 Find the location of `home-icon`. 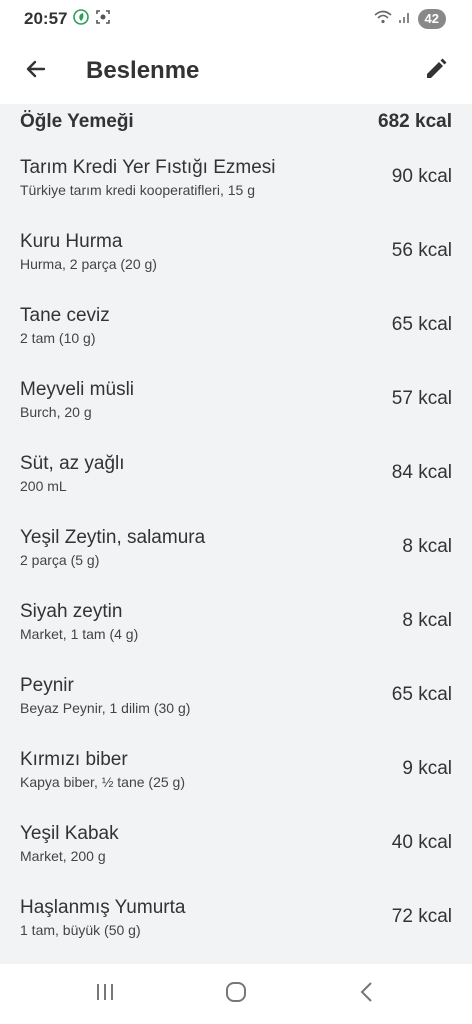

home-icon is located at coordinates (236, 994).